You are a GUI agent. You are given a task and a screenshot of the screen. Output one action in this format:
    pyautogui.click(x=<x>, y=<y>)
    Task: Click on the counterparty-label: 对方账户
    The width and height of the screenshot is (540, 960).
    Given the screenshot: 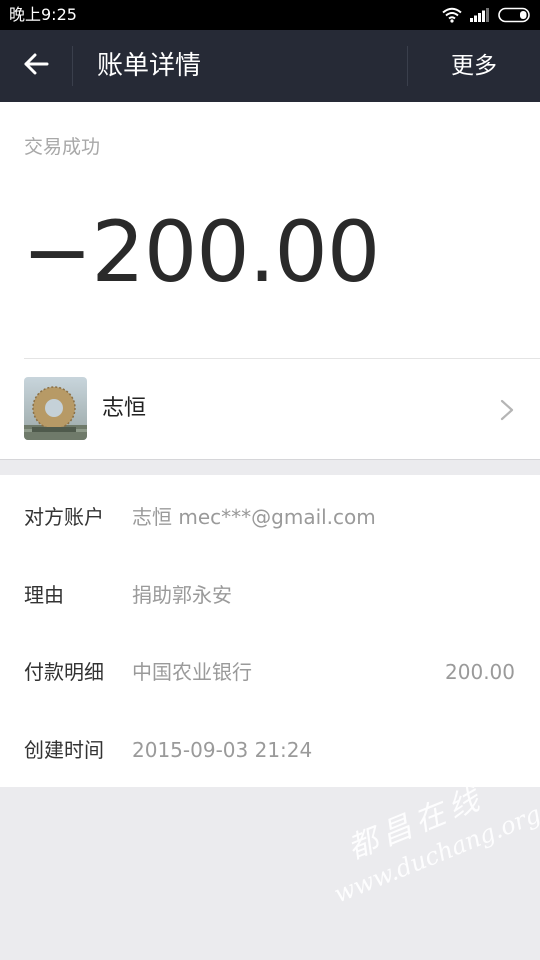 What is the action you would take?
    pyautogui.click(x=64, y=517)
    